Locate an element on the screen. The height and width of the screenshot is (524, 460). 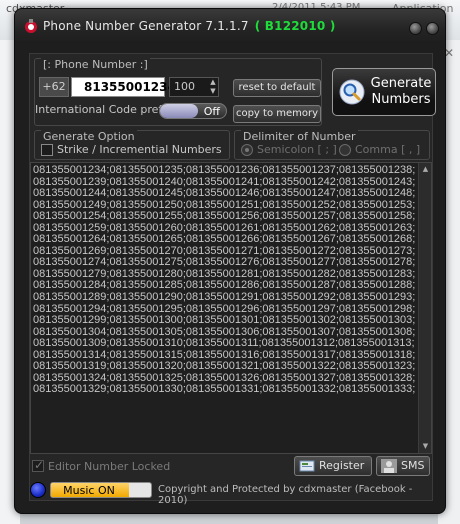
intl-prefix-label: International Code prefix : is located at coordinates (107, 109).